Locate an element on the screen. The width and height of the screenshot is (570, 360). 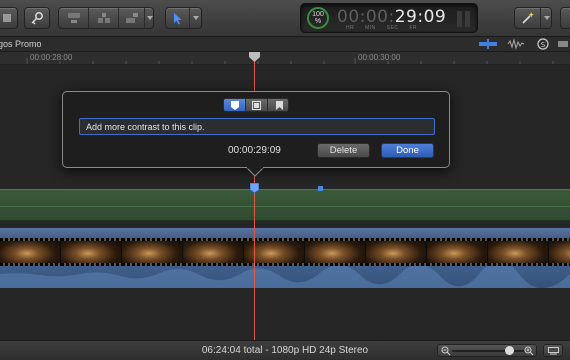
tab-chapter is located at coordinates (278, 105).